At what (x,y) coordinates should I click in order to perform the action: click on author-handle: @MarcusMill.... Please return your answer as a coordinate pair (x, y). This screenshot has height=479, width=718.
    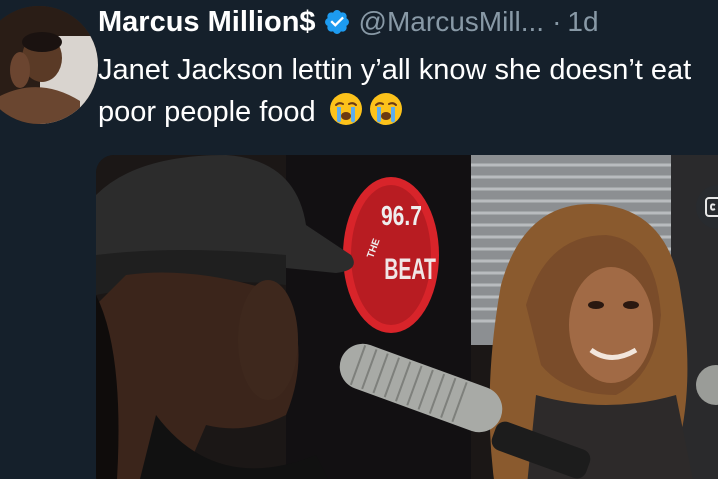
    Looking at the image, I should click on (452, 22).